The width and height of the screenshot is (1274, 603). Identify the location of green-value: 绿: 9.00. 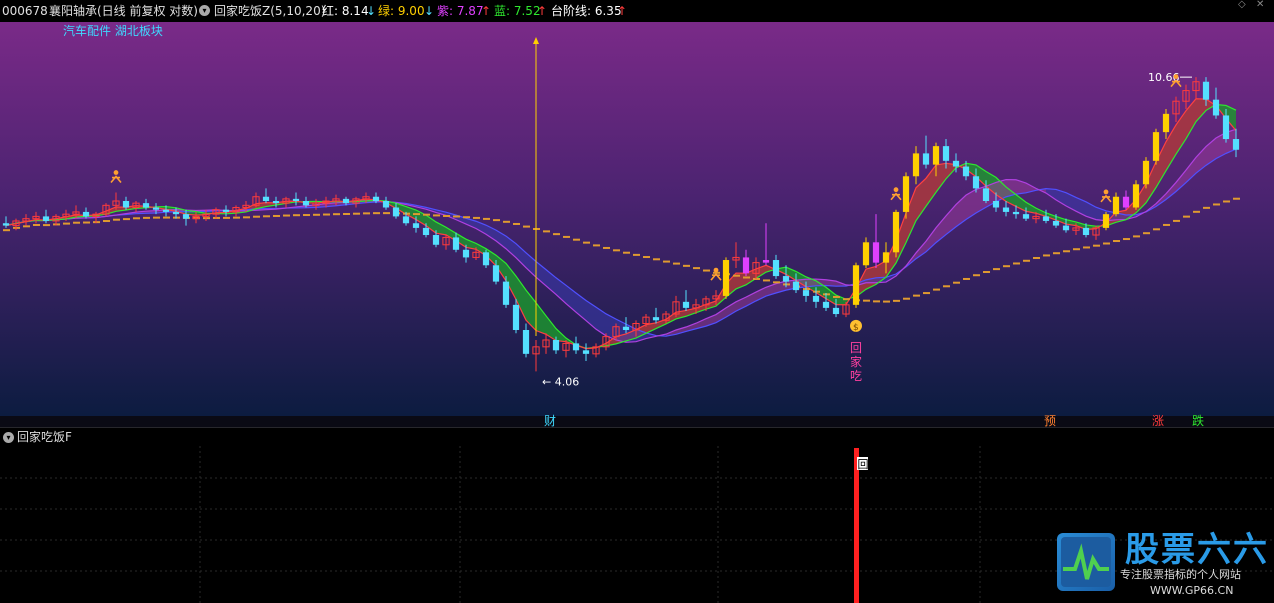
(401, 11).